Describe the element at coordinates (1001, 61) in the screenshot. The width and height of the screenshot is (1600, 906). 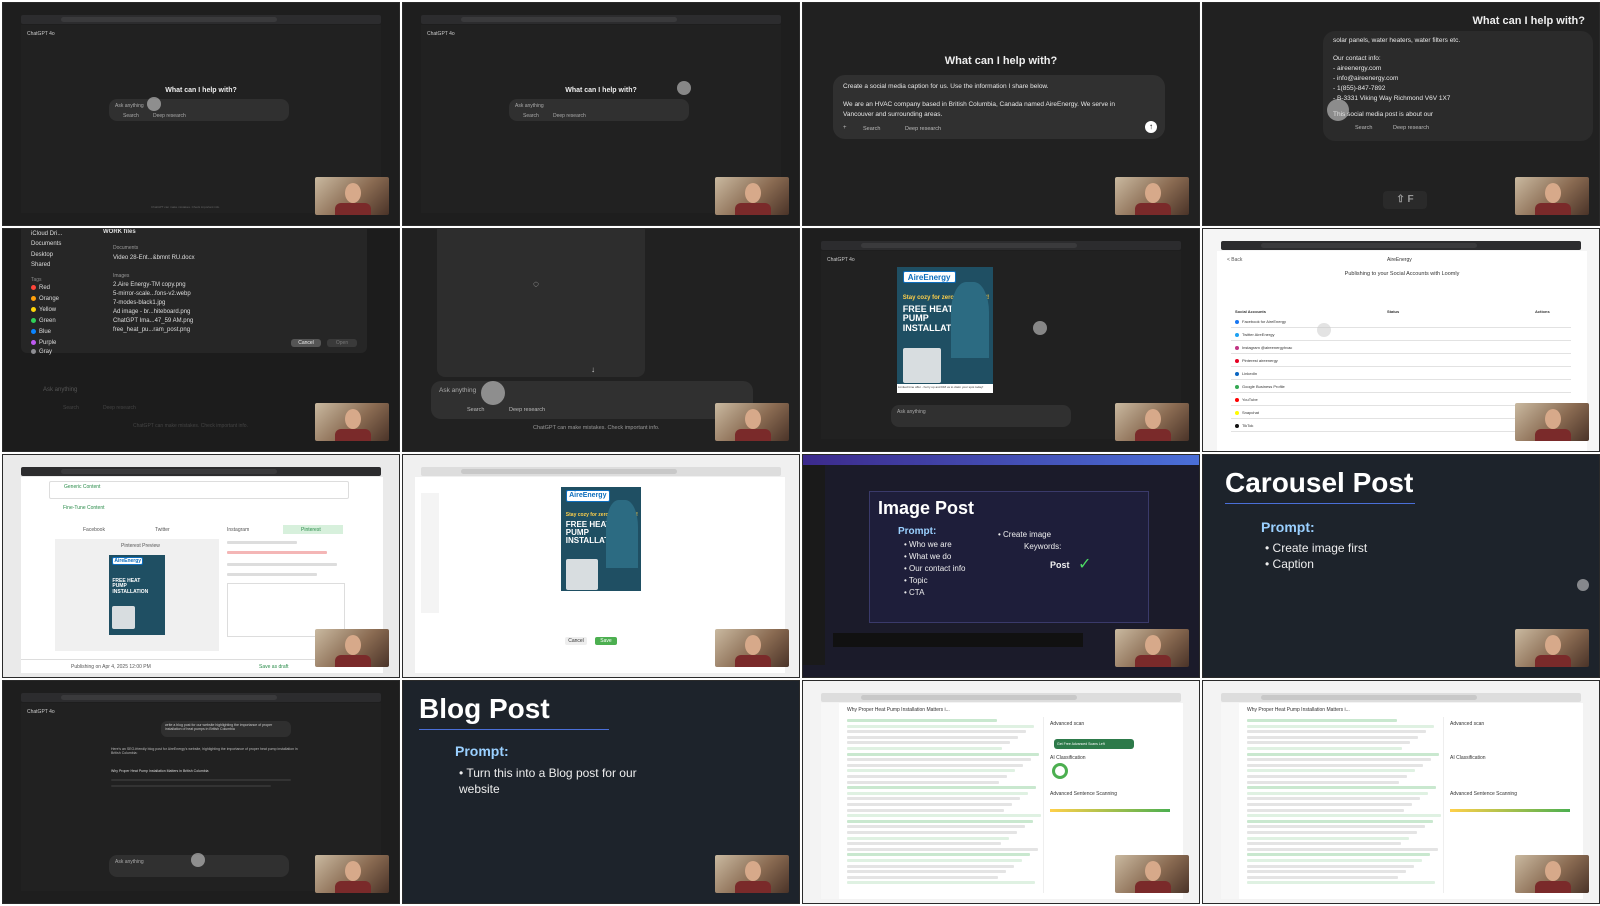
I see `page-title: What can I help with?` at that location.